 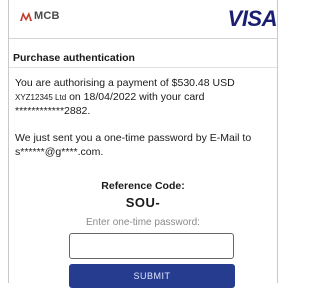 I want to click on mcb-logo-text: MCB, so click(x=47, y=16).